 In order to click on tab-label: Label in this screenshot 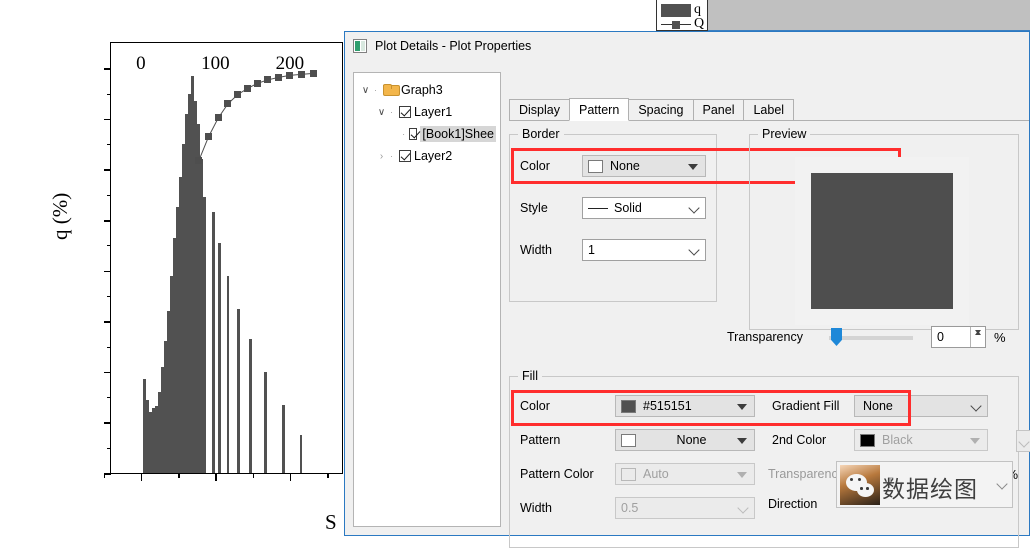, I will do `click(769, 109)`.